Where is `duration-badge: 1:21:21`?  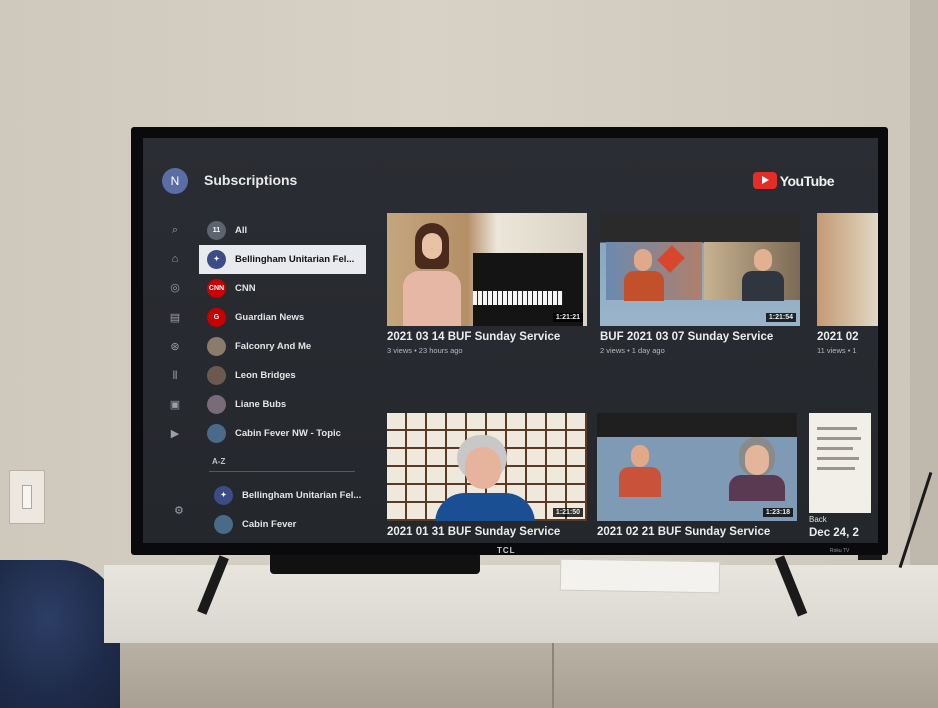
duration-badge: 1:21:21 is located at coordinates (567, 317).